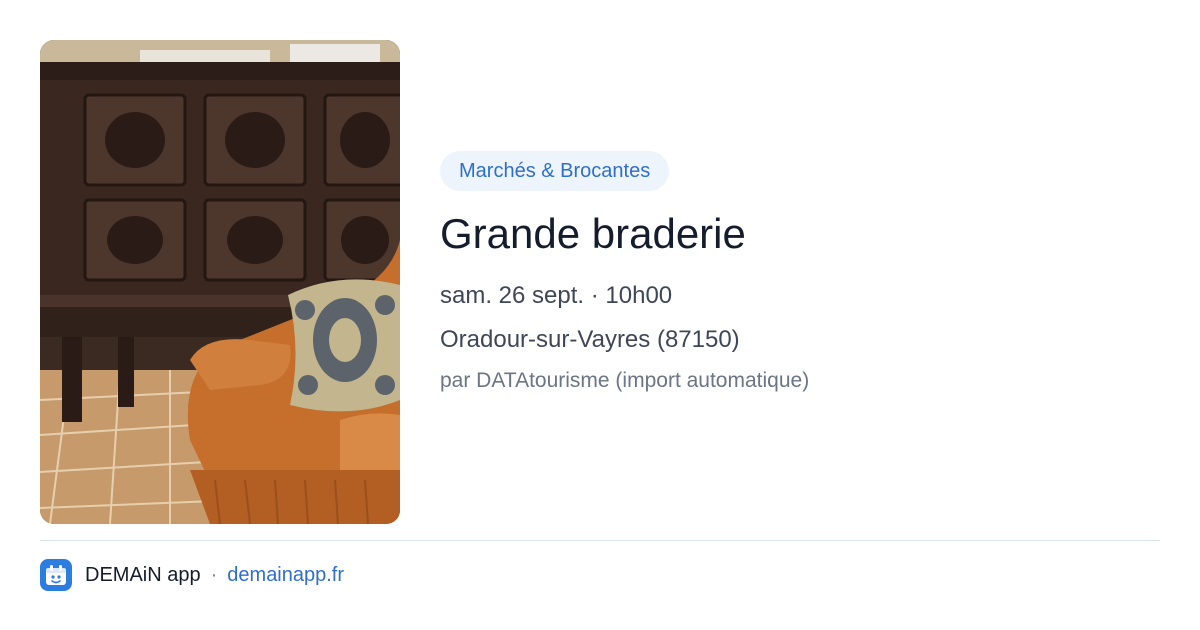 This screenshot has width=1200, height=630. What do you see at coordinates (555, 171) in the screenshot?
I see `category-badge: Marchés & Brocantes` at bounding box center [555, 171].